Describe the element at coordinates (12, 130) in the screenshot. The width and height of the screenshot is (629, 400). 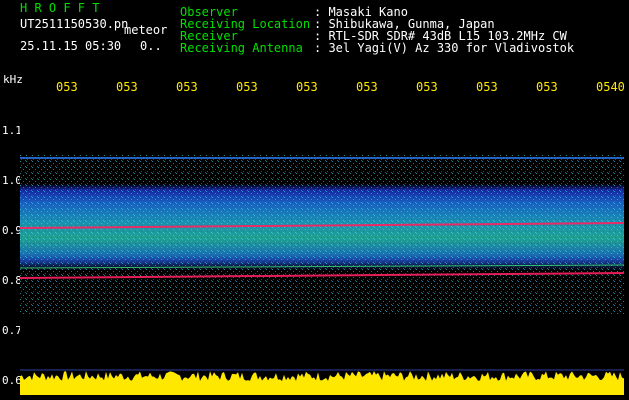
I see `y-tick-label: 1.1` at that location.